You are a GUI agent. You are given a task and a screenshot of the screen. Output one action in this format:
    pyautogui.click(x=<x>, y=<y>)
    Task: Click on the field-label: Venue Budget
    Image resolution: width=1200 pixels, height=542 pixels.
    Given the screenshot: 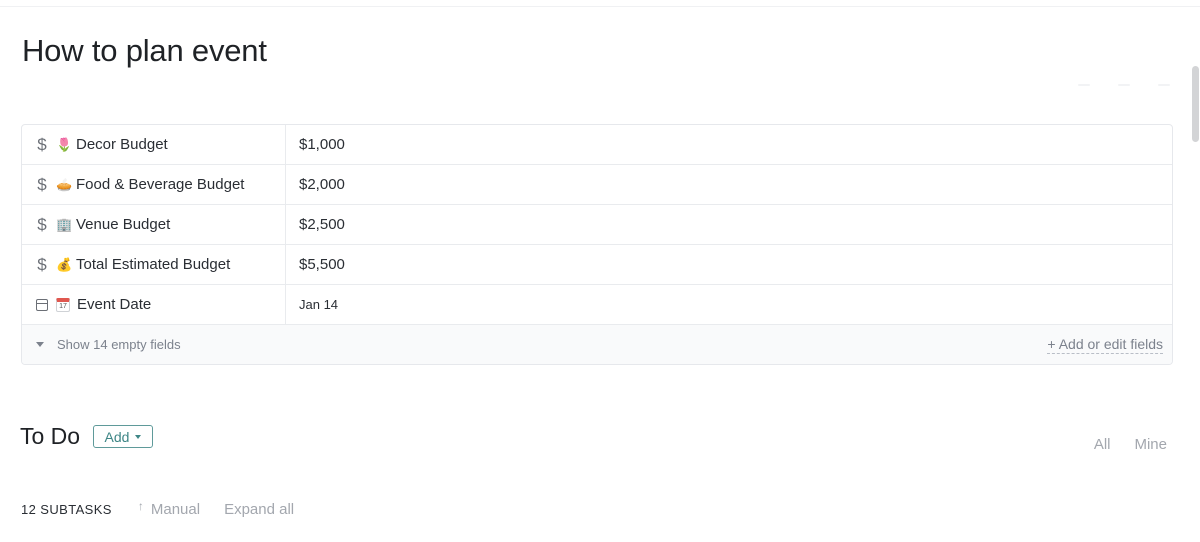 What is the action you would take?
    pyautogui.click(x=123, y=224)
    